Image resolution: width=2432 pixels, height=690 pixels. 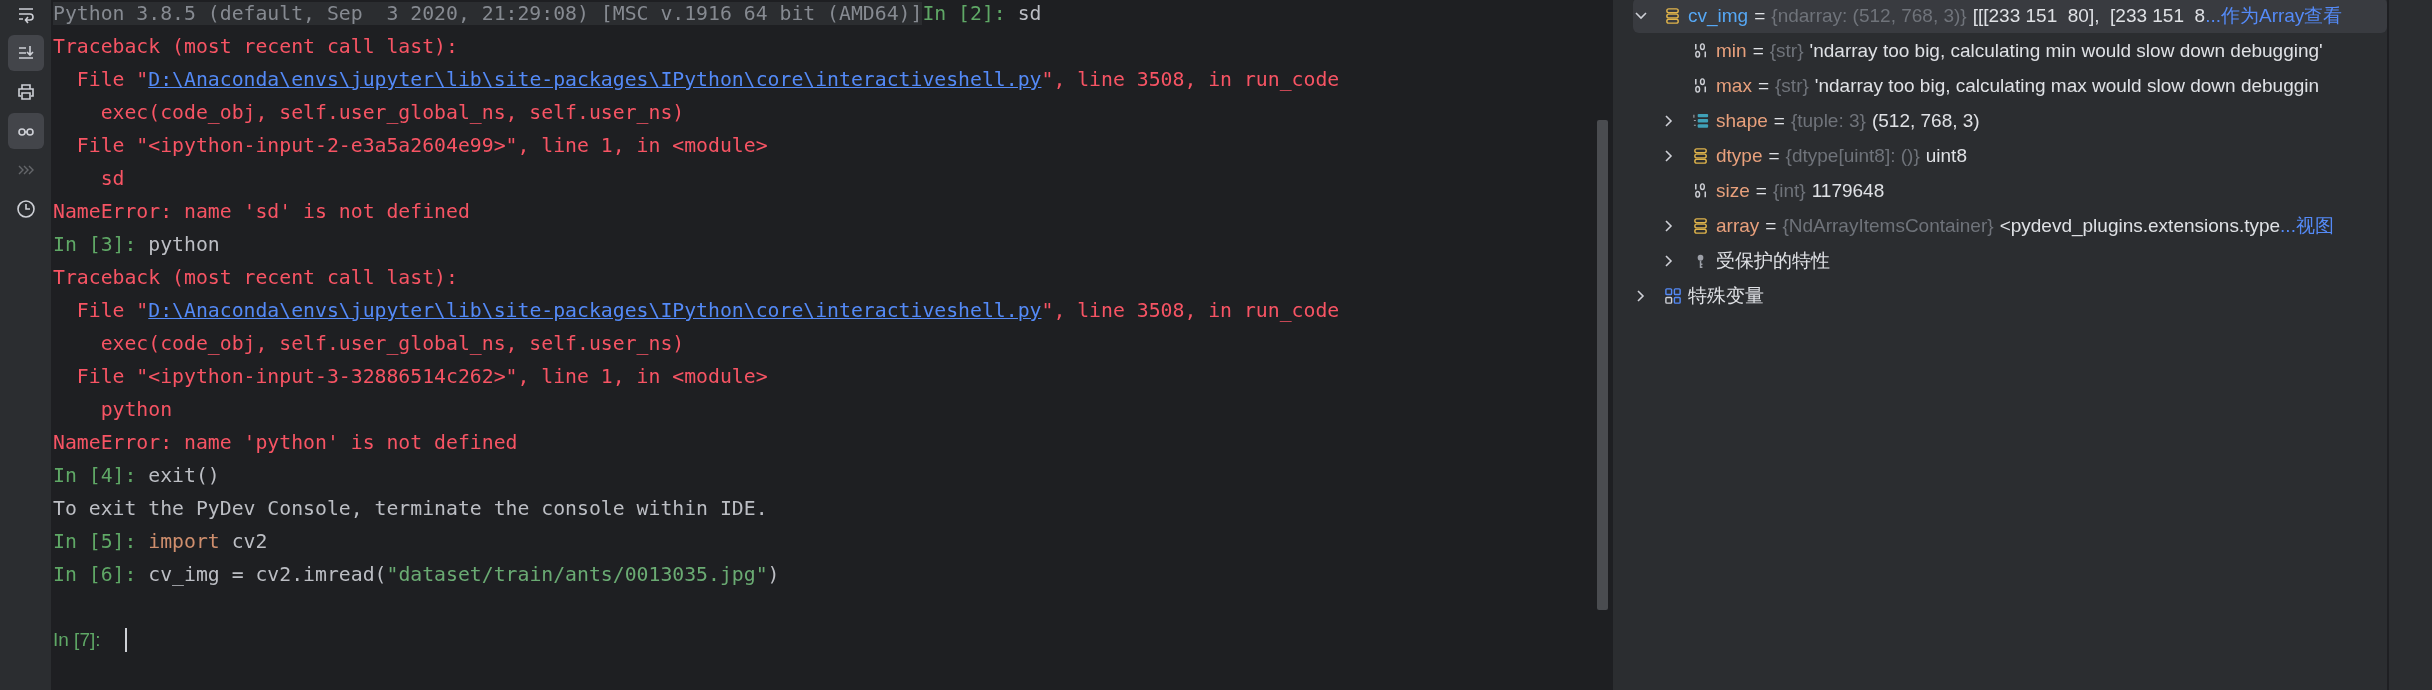 What do you see at coordinates (1828, 120) in the screenshot?
I see `variable-type: {tuple: 3}` at bounding box center [1828, 120].